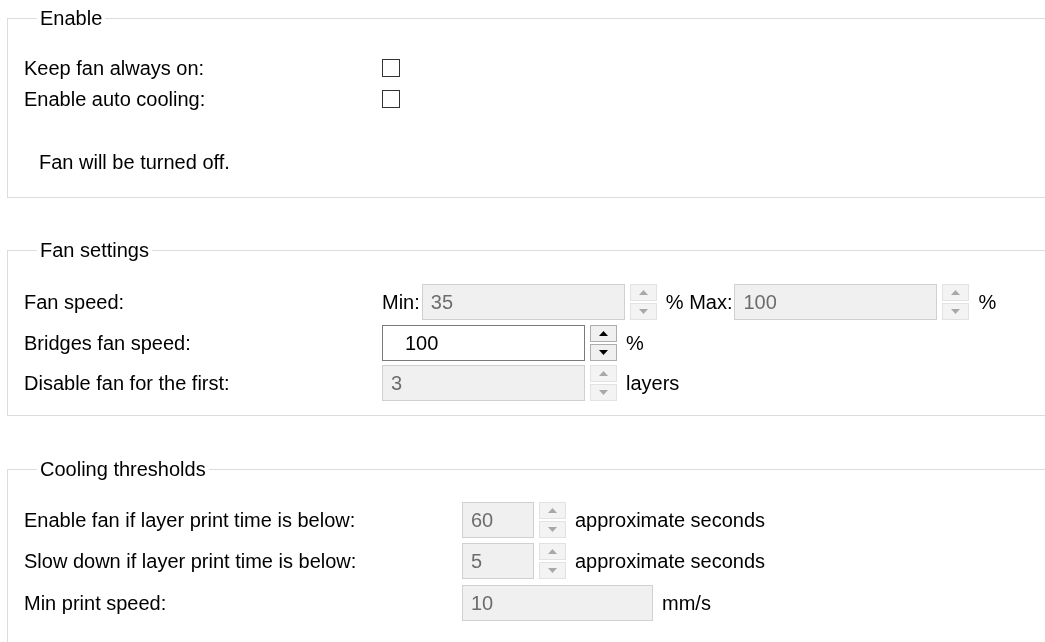 The image size is (1045, 642). What do you see at coordinates (71, 18) in the screenshot?
I see `group-title: Enable` at bounding box center [71, 18].